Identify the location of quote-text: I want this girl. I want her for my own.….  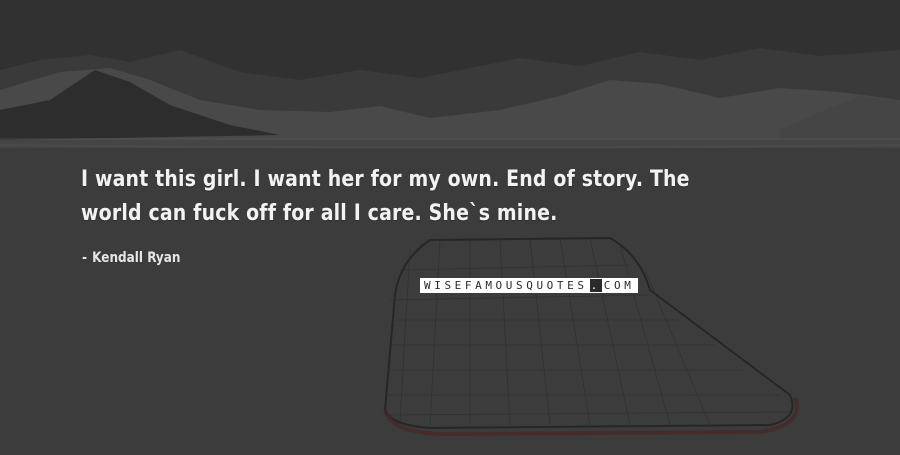
(385, 196).